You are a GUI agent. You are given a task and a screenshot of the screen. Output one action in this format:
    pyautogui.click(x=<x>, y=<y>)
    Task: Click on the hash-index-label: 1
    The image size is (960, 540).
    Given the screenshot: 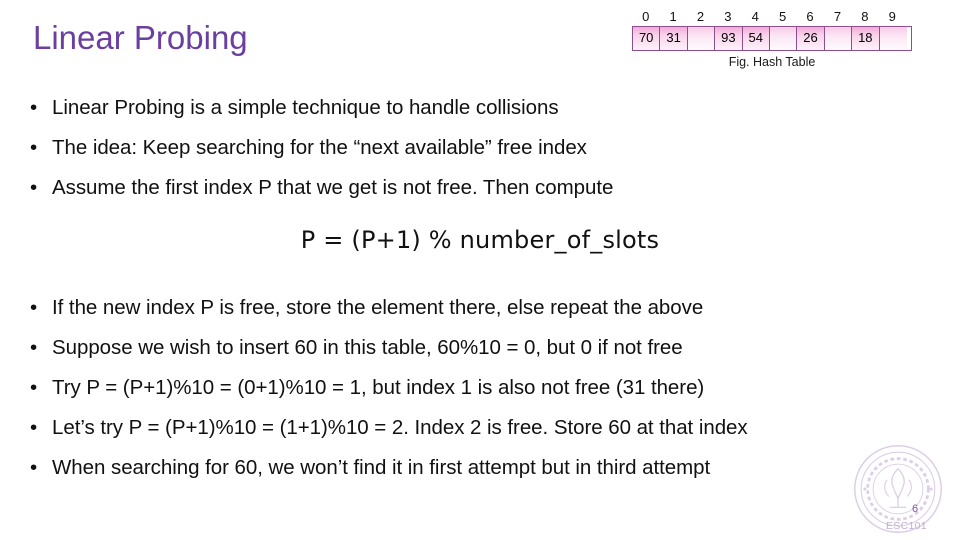 What is the action you would take?
    pyautogui.click(x=673, y=16)
    